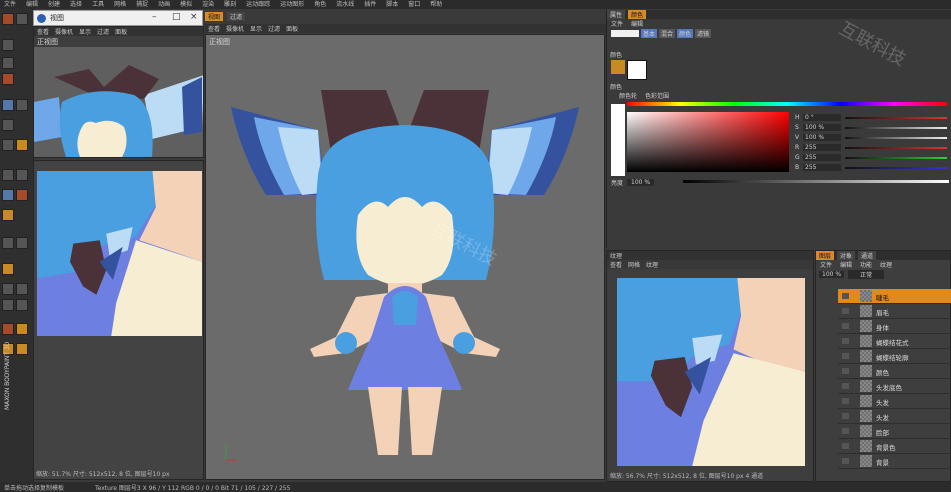 This screenshot has width=951, height=492. Describe the element at coordinates (22, 145) in the screenshot. I see `tool-fill-icon` at that location.